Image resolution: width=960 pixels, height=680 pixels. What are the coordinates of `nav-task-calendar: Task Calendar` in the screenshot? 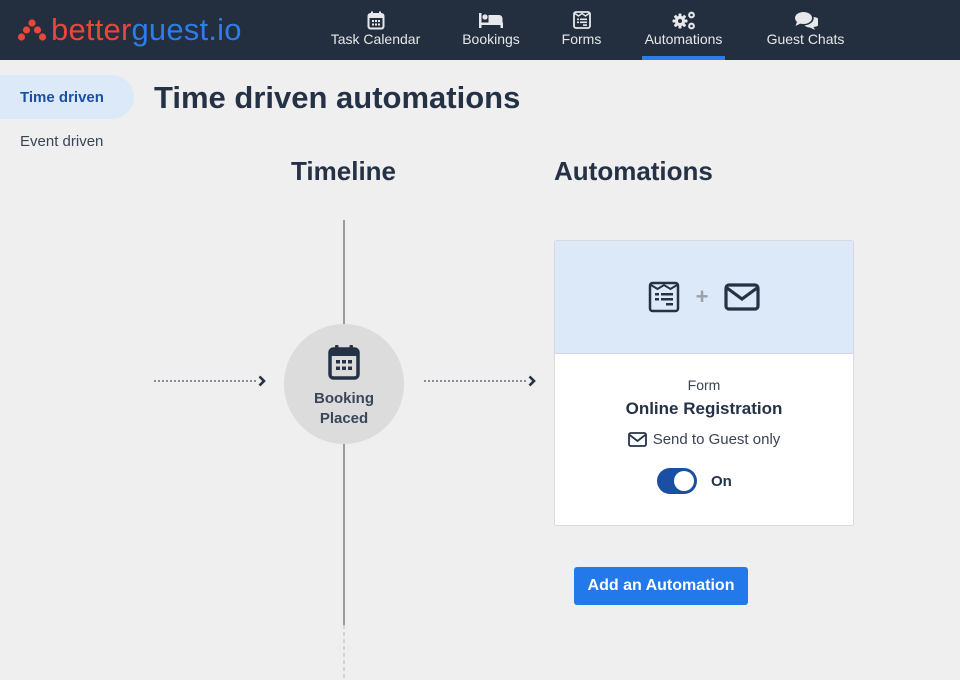 It's located at (375, 30).